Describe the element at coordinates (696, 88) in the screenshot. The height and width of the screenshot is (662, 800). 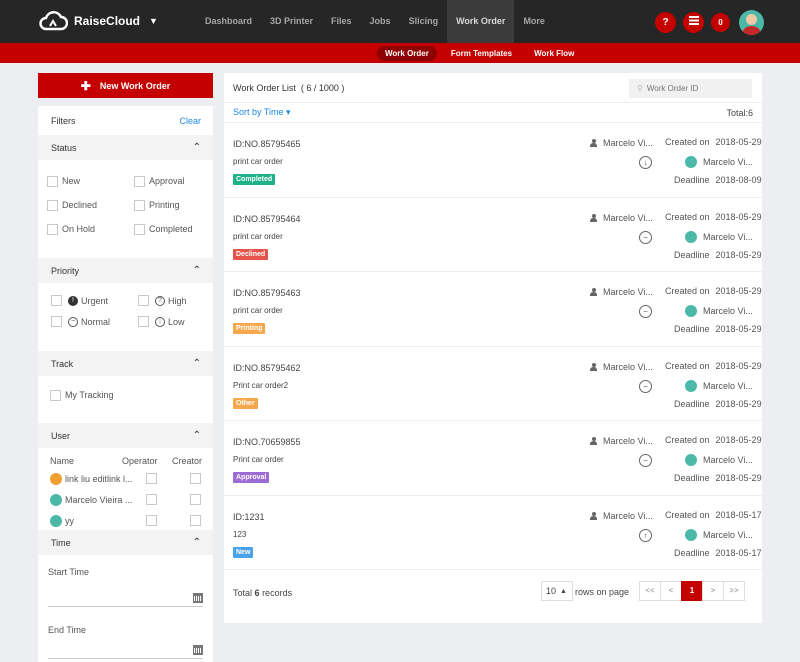
I see `work-order-search-input` at that location.